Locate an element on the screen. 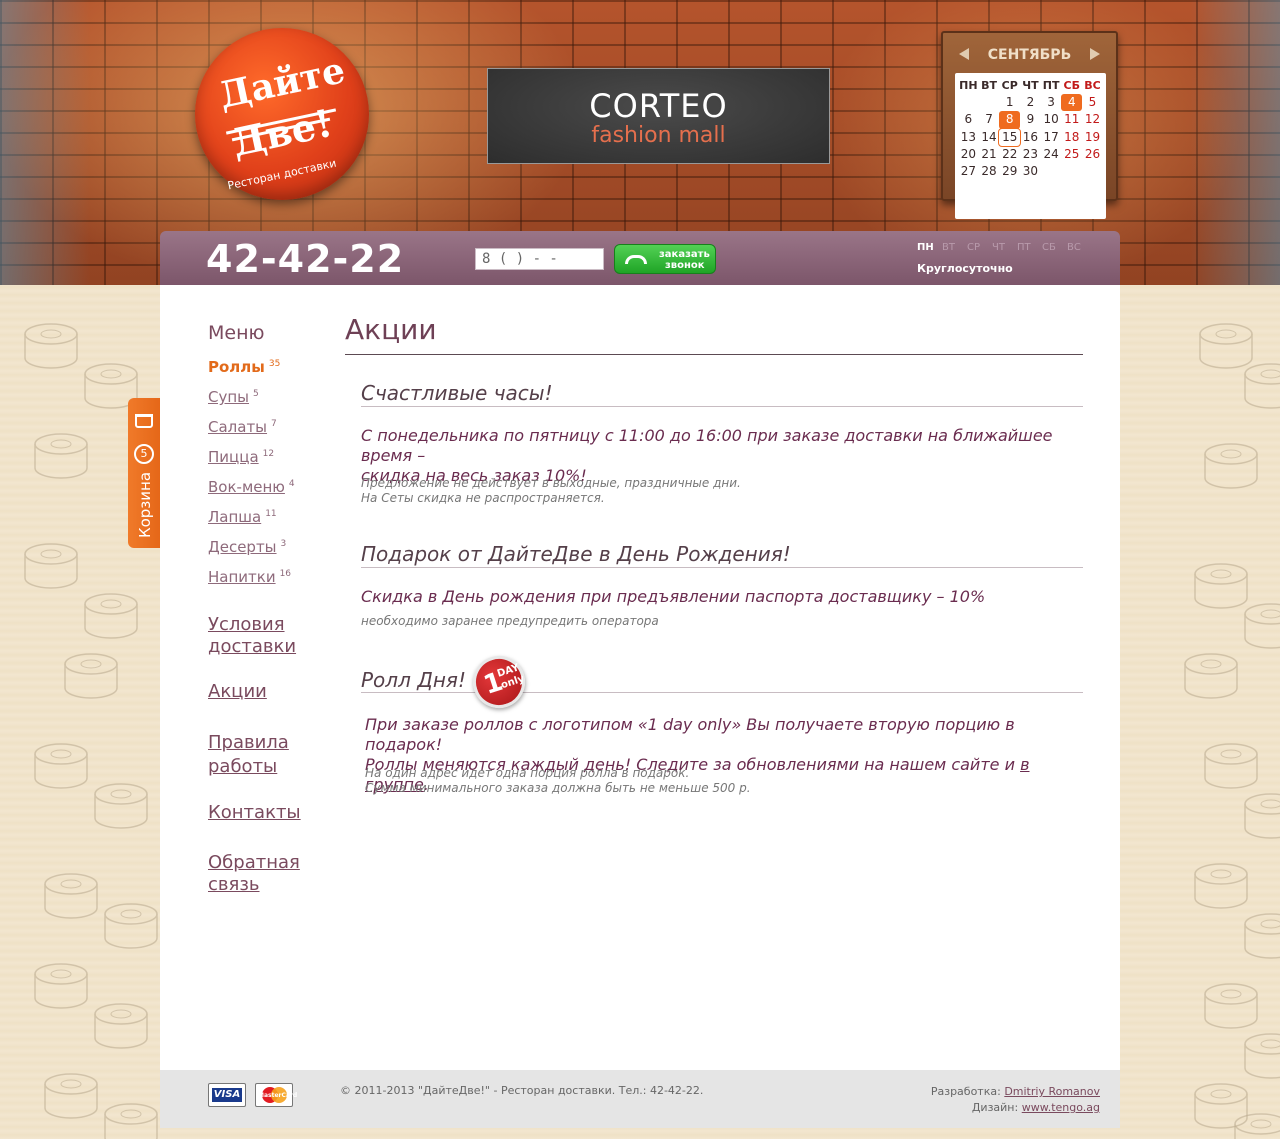 The image size is (1280, 1139). sidebar-item-label: Салаты is located at coordinates (238, 427).